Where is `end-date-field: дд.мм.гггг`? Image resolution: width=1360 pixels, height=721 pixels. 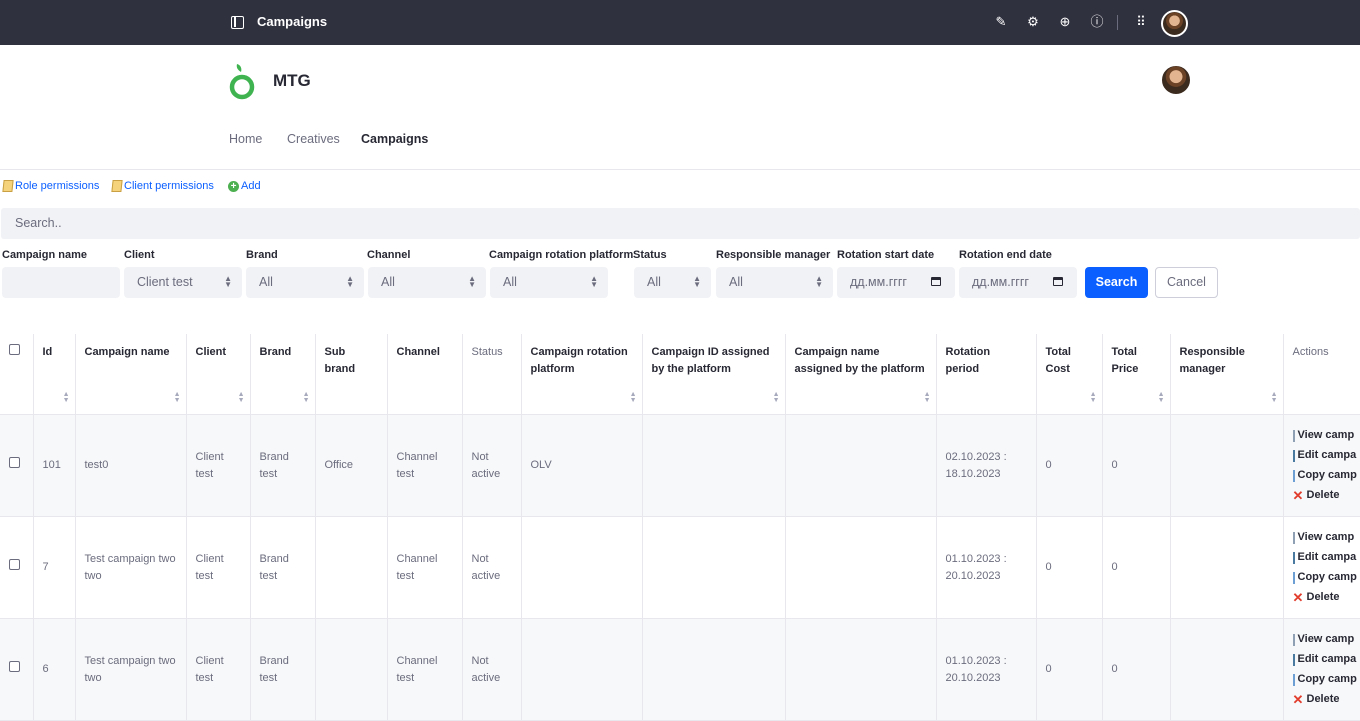
end-date-field: дд.мм.гггг is located at coordinates (1018, 282).